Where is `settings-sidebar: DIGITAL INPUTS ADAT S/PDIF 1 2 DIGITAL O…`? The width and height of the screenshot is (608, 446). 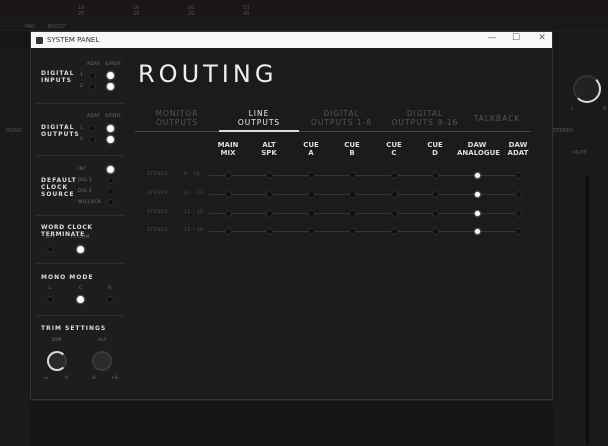
settings-sidebar: DIGITAL INPUTS ADAT S/PDIF 1 2 DIGITAL O… is located at coordinates (80, 224).